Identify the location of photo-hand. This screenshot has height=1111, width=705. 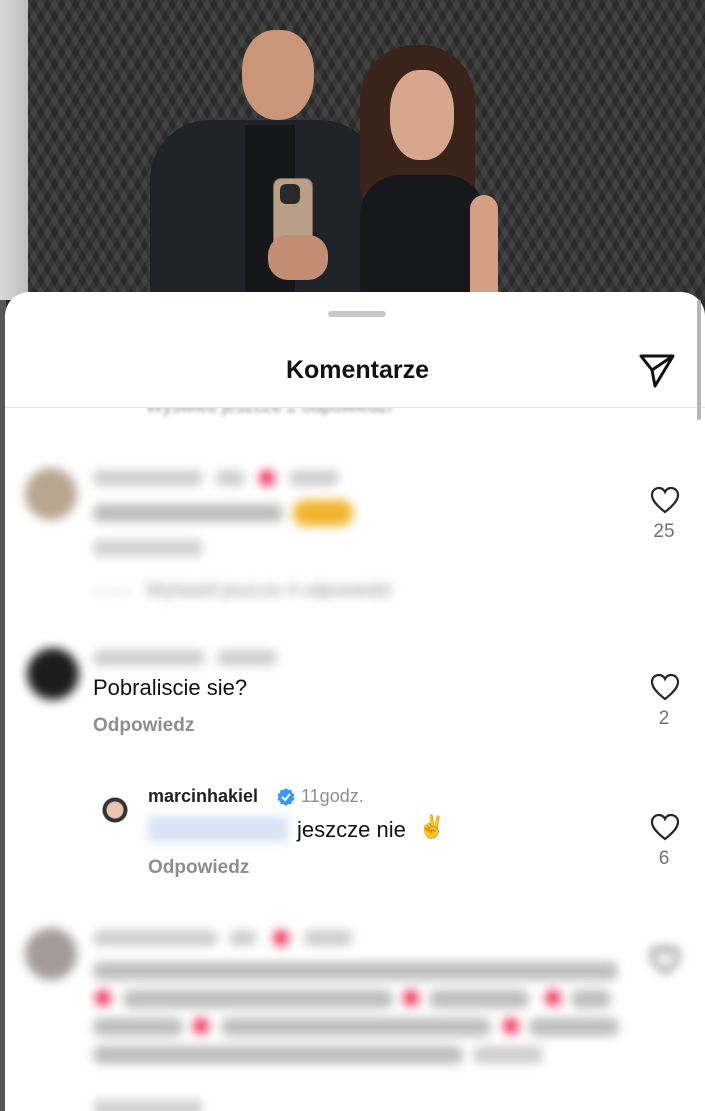
(298, 257).